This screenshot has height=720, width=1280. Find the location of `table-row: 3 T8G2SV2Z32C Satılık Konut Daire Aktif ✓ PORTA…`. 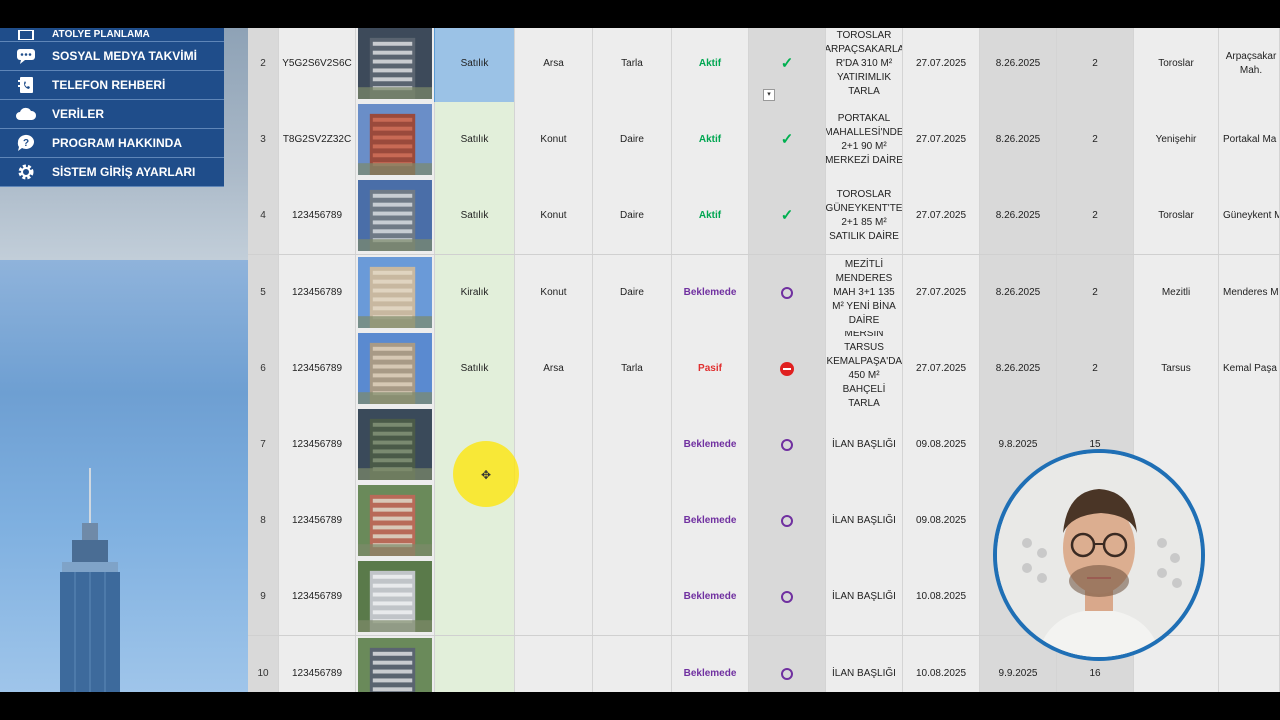

table-row: 3 T8G2SV2Z32C Satılık Konut Daire Aktif ✓ PORTA… is located at coordinates (764, 141).